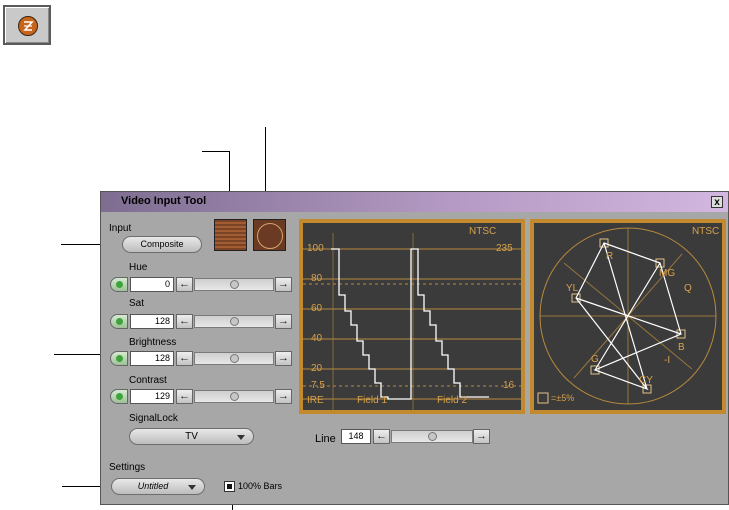 This screenshot has height=510, width=729. What do you see at coordinates (563, 398) in the screenshot?
I see `tolerance-label: =±5%` at bounding box center [563, 398].